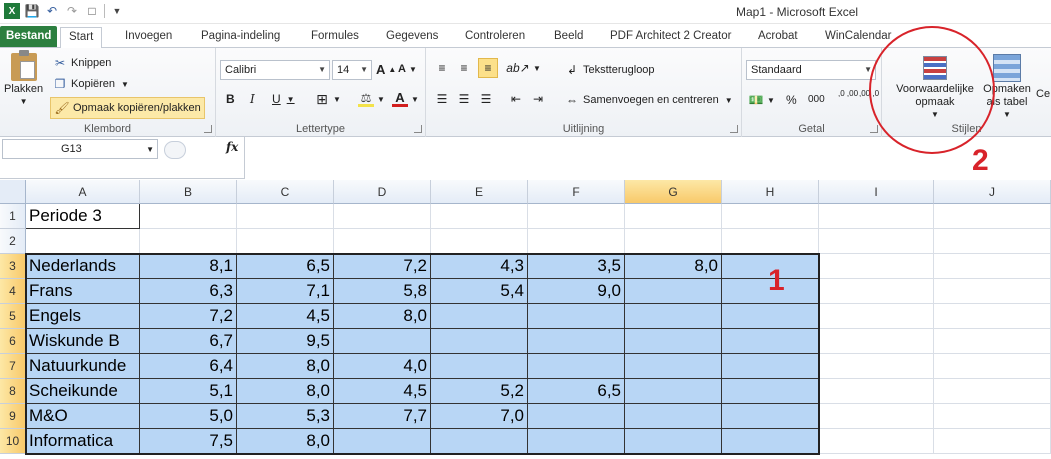 The image size is (1051, 459). I want to click on cell-styles-button: Ce, so click(1043, 94).